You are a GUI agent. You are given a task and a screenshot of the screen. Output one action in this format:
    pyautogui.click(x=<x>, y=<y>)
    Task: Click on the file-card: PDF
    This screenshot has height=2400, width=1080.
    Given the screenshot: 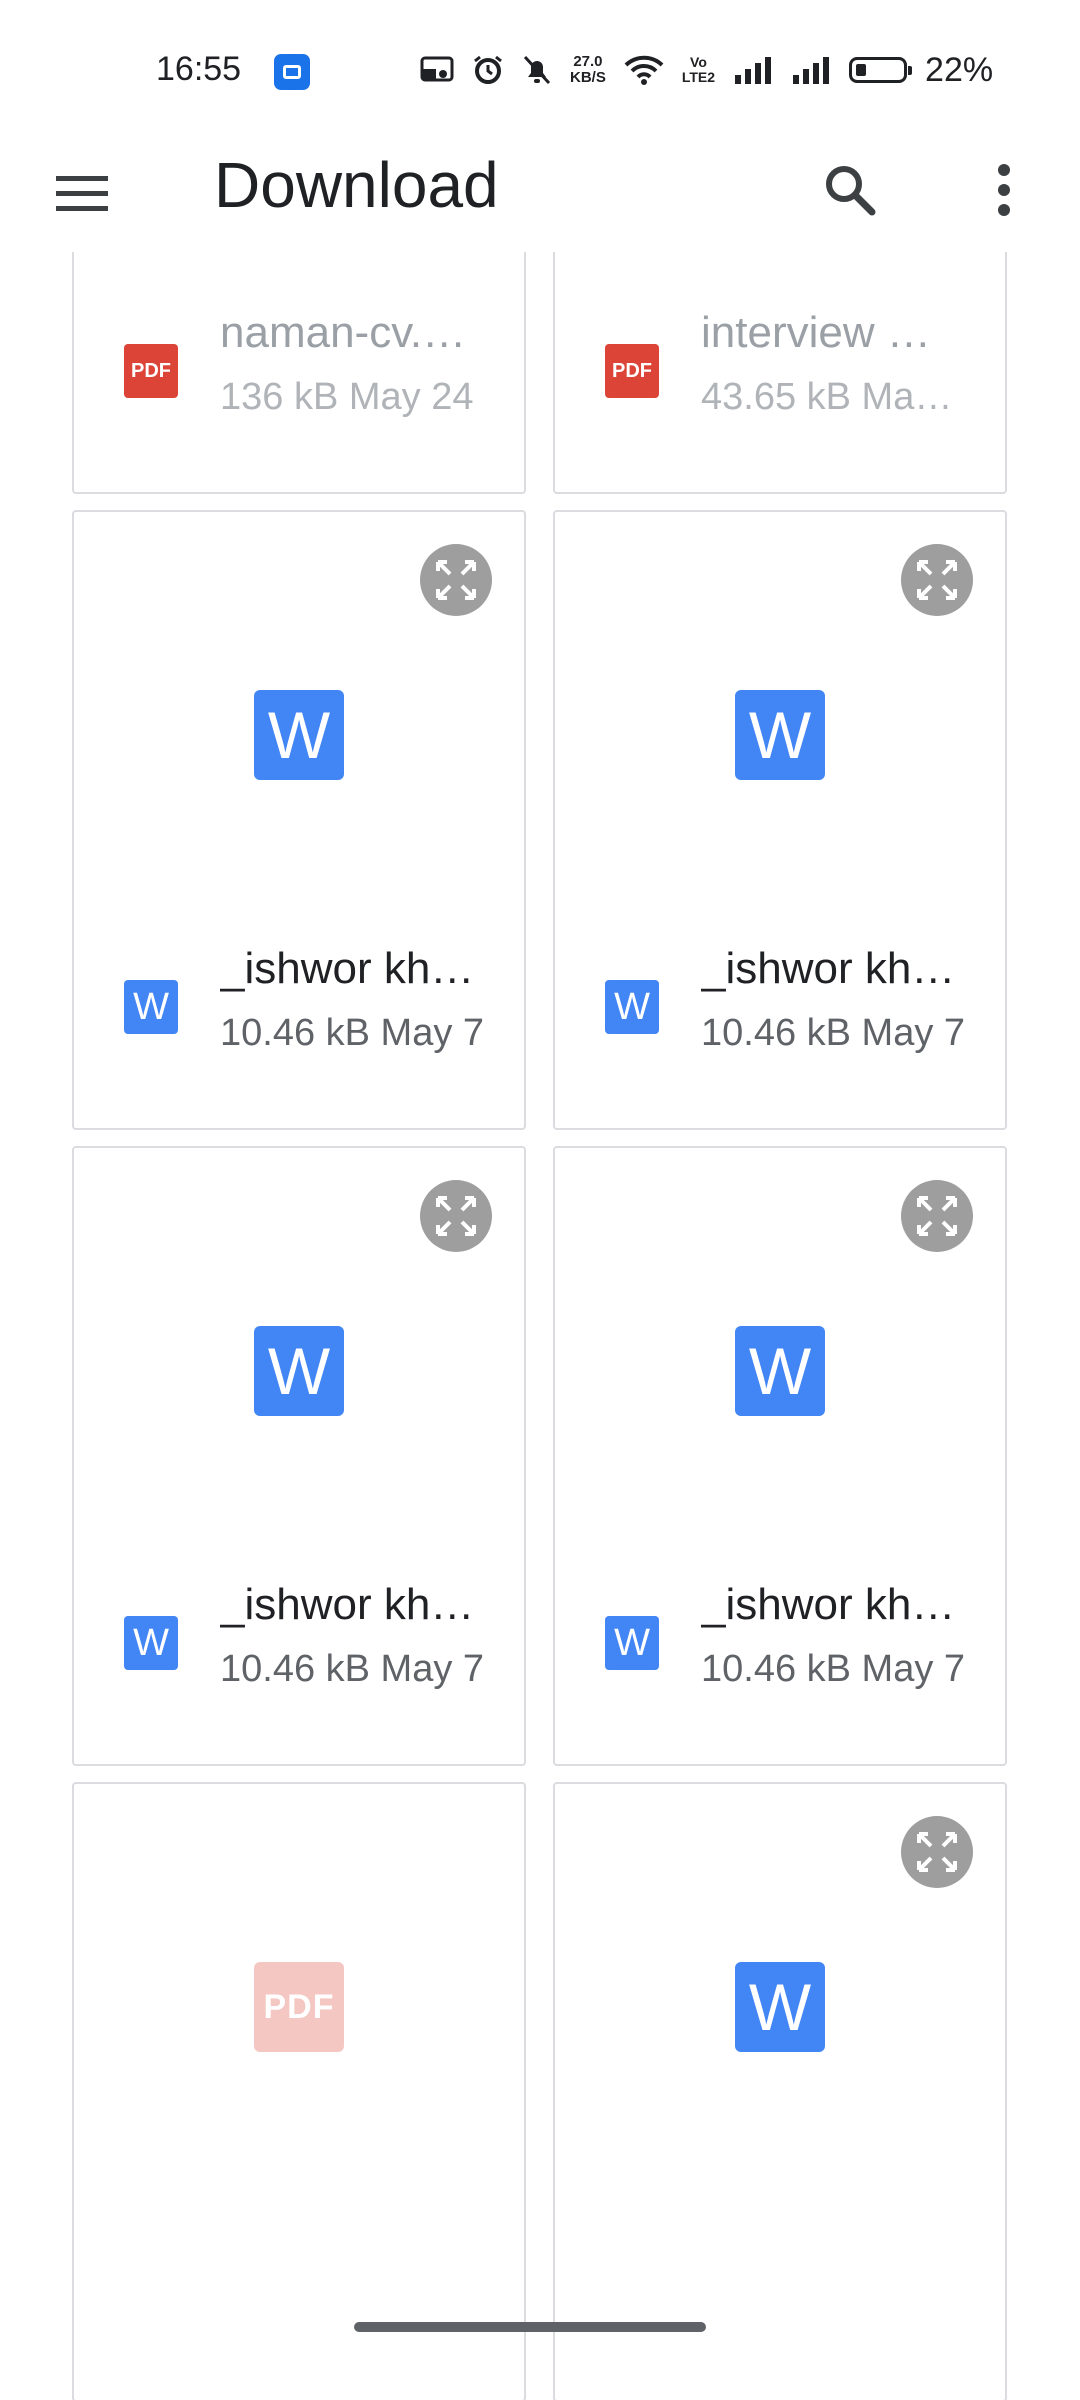 What is the action you would take?
    pyautogui.click(x=299, y=2091)
    